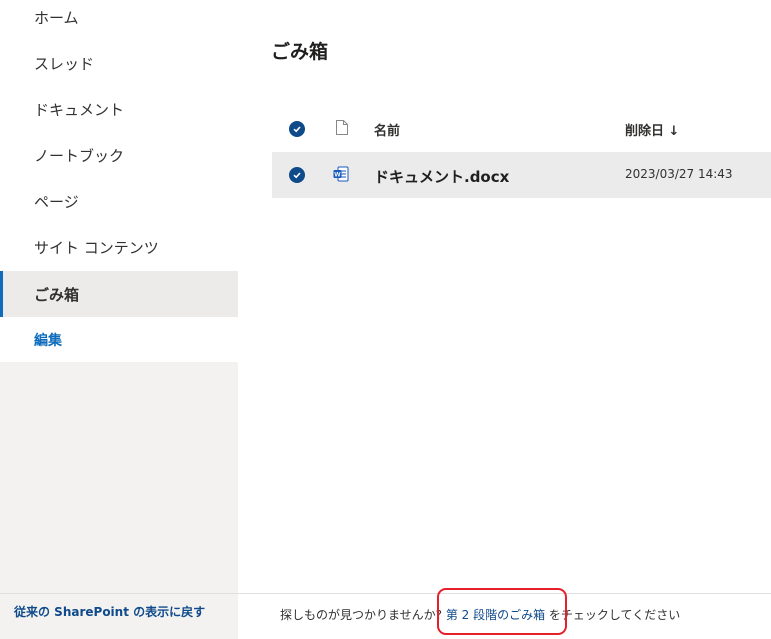  What do you see at coordinates (56, 201) in the screenshot?
I see `nav-item-label: ページ` at bounding box center [56, 201].